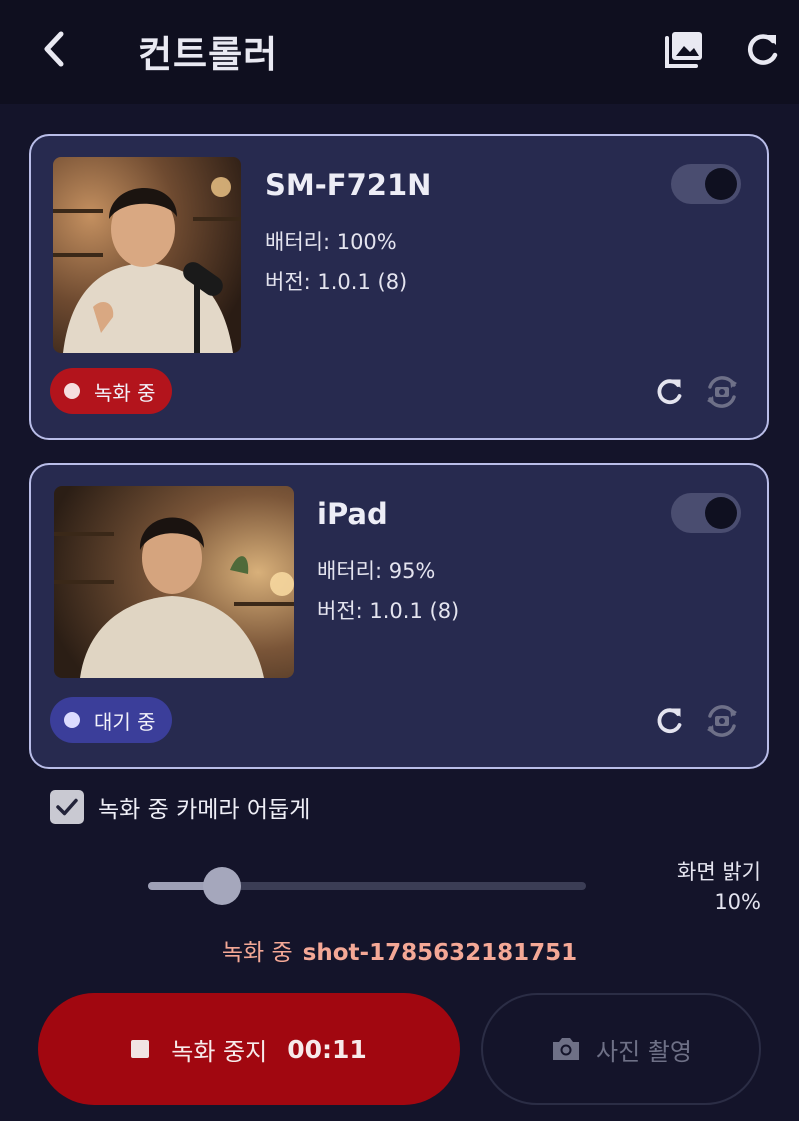  Describe the element at coordinates (719, 872) in the screenshot. I see `brightness-label: 화면 밝기` at that location.